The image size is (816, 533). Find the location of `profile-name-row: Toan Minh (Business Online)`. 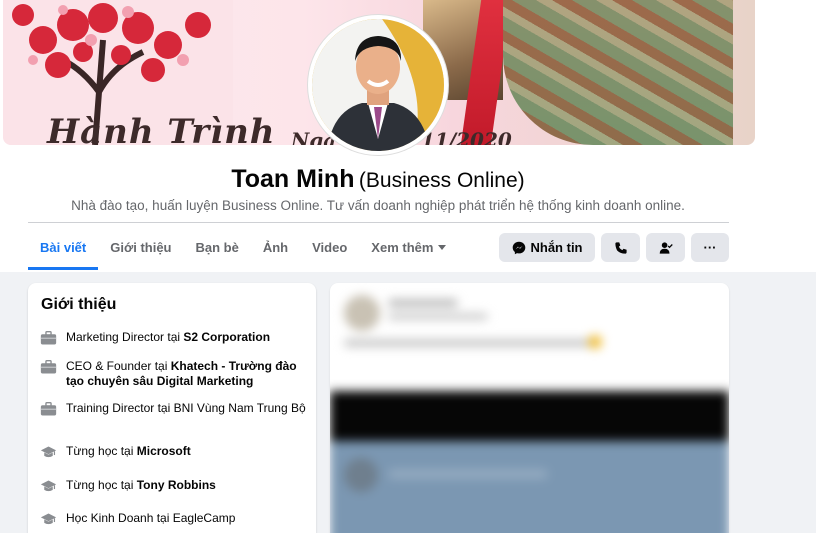

profile-name-row: Toan Minh (Business Online) is located at coordinates (378, 179).